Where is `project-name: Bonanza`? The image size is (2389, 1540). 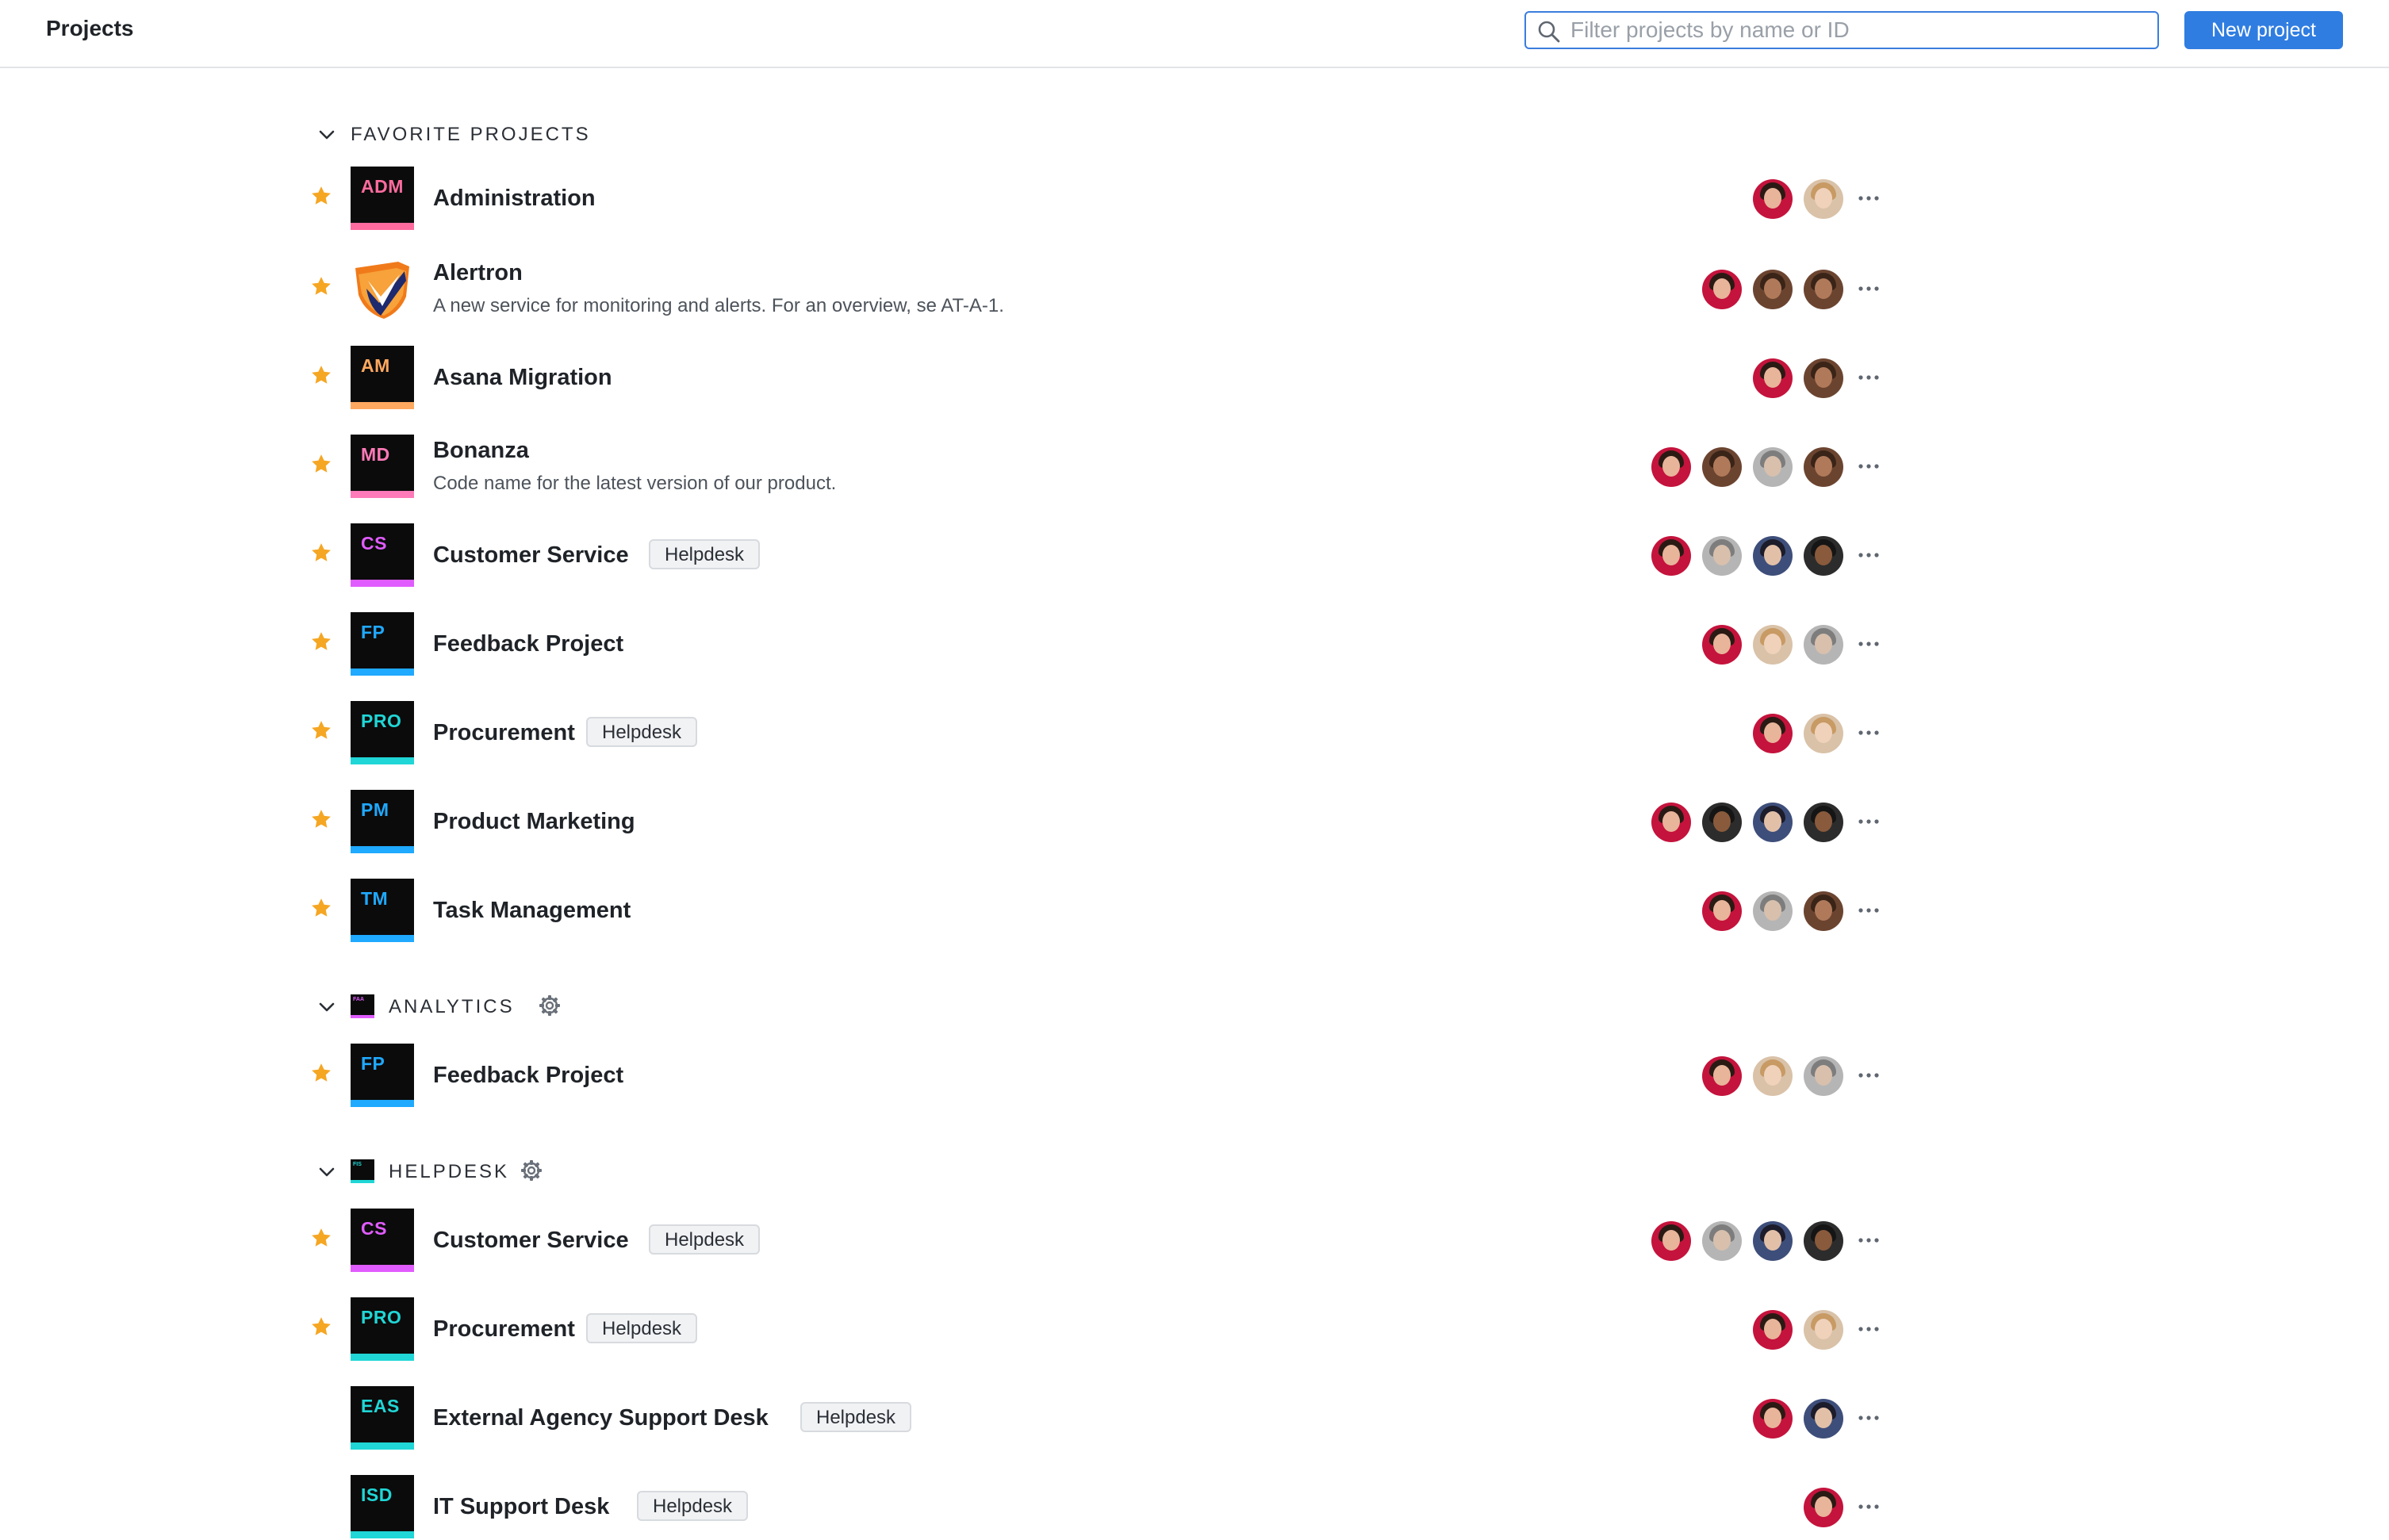 project-name: Bonanza is located at coordinates (481, 451).